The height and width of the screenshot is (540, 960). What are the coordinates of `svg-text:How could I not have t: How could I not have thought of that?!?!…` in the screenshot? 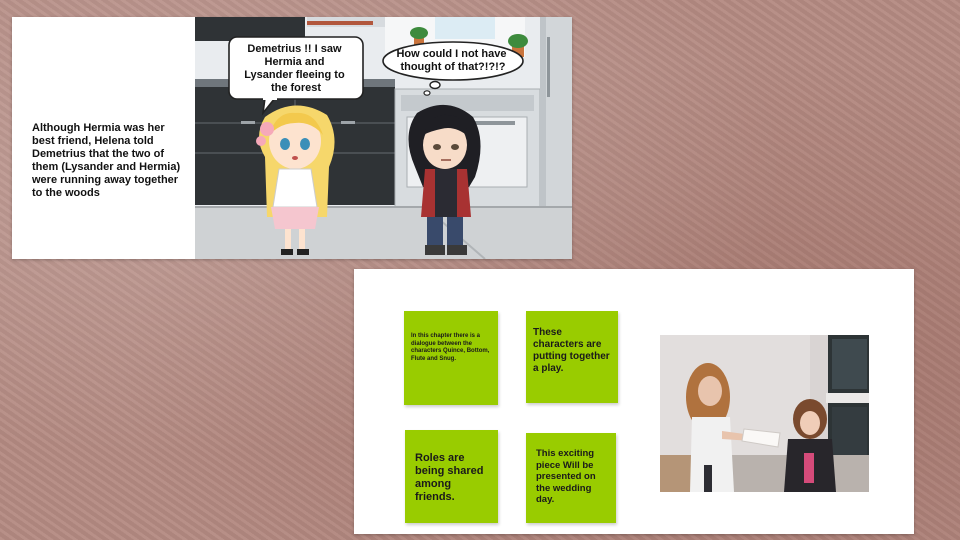 It's located at (452, 60).